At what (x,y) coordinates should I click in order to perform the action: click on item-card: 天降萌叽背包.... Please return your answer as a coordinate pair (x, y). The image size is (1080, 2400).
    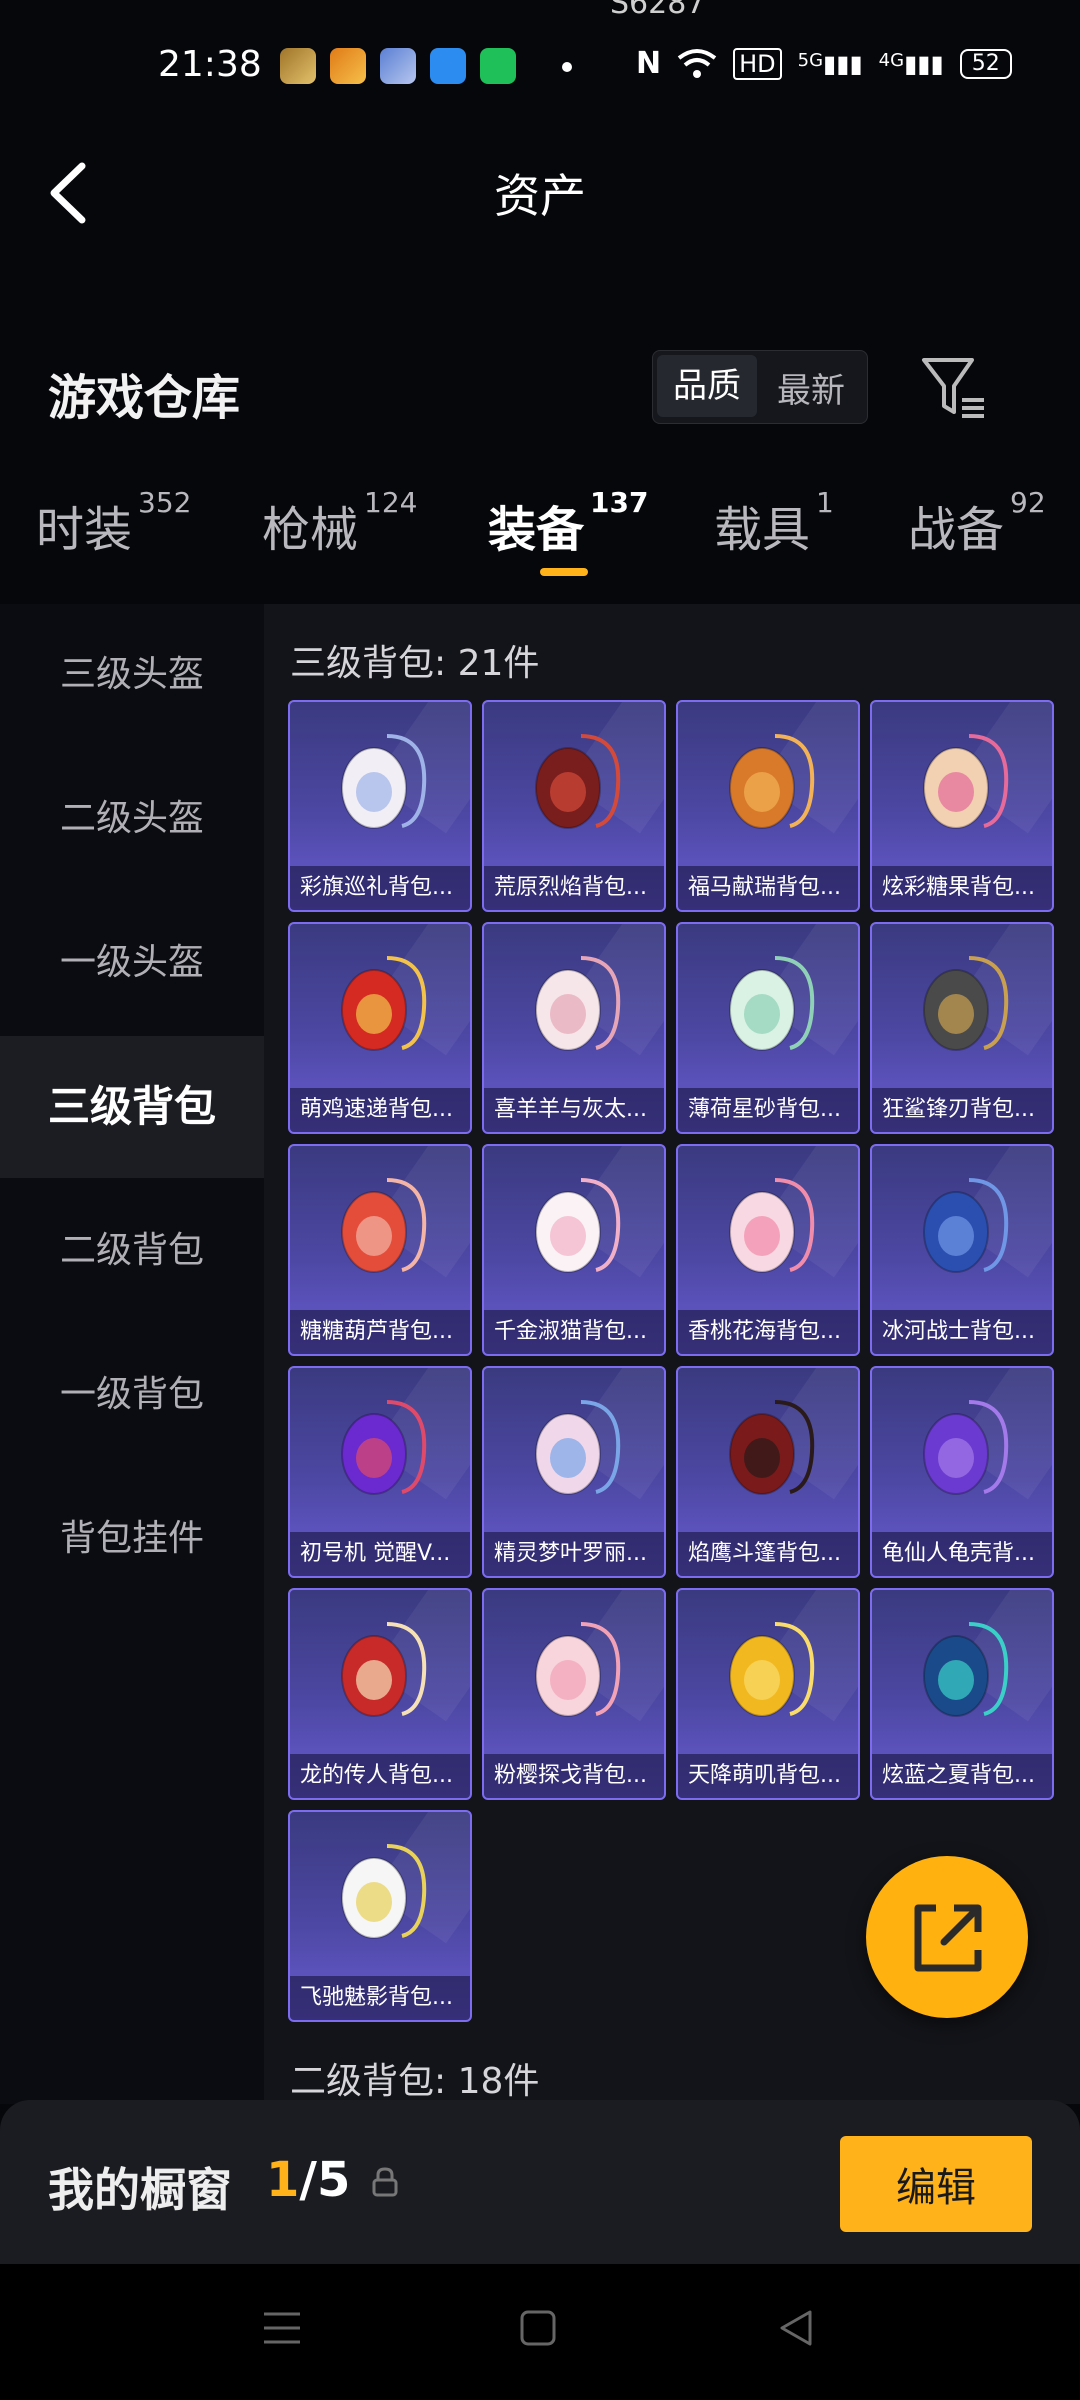
    Looking at the image, I should click on (768, 1694).